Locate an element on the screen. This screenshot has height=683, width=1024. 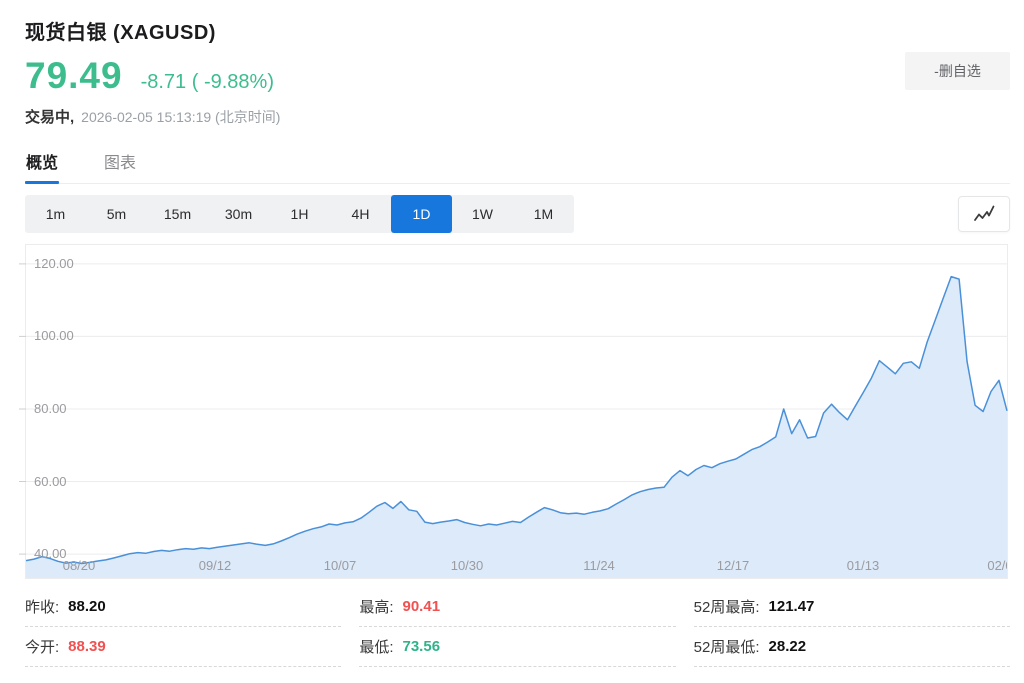
stat-label: 52周最高: is located at coordinates (726, 607).